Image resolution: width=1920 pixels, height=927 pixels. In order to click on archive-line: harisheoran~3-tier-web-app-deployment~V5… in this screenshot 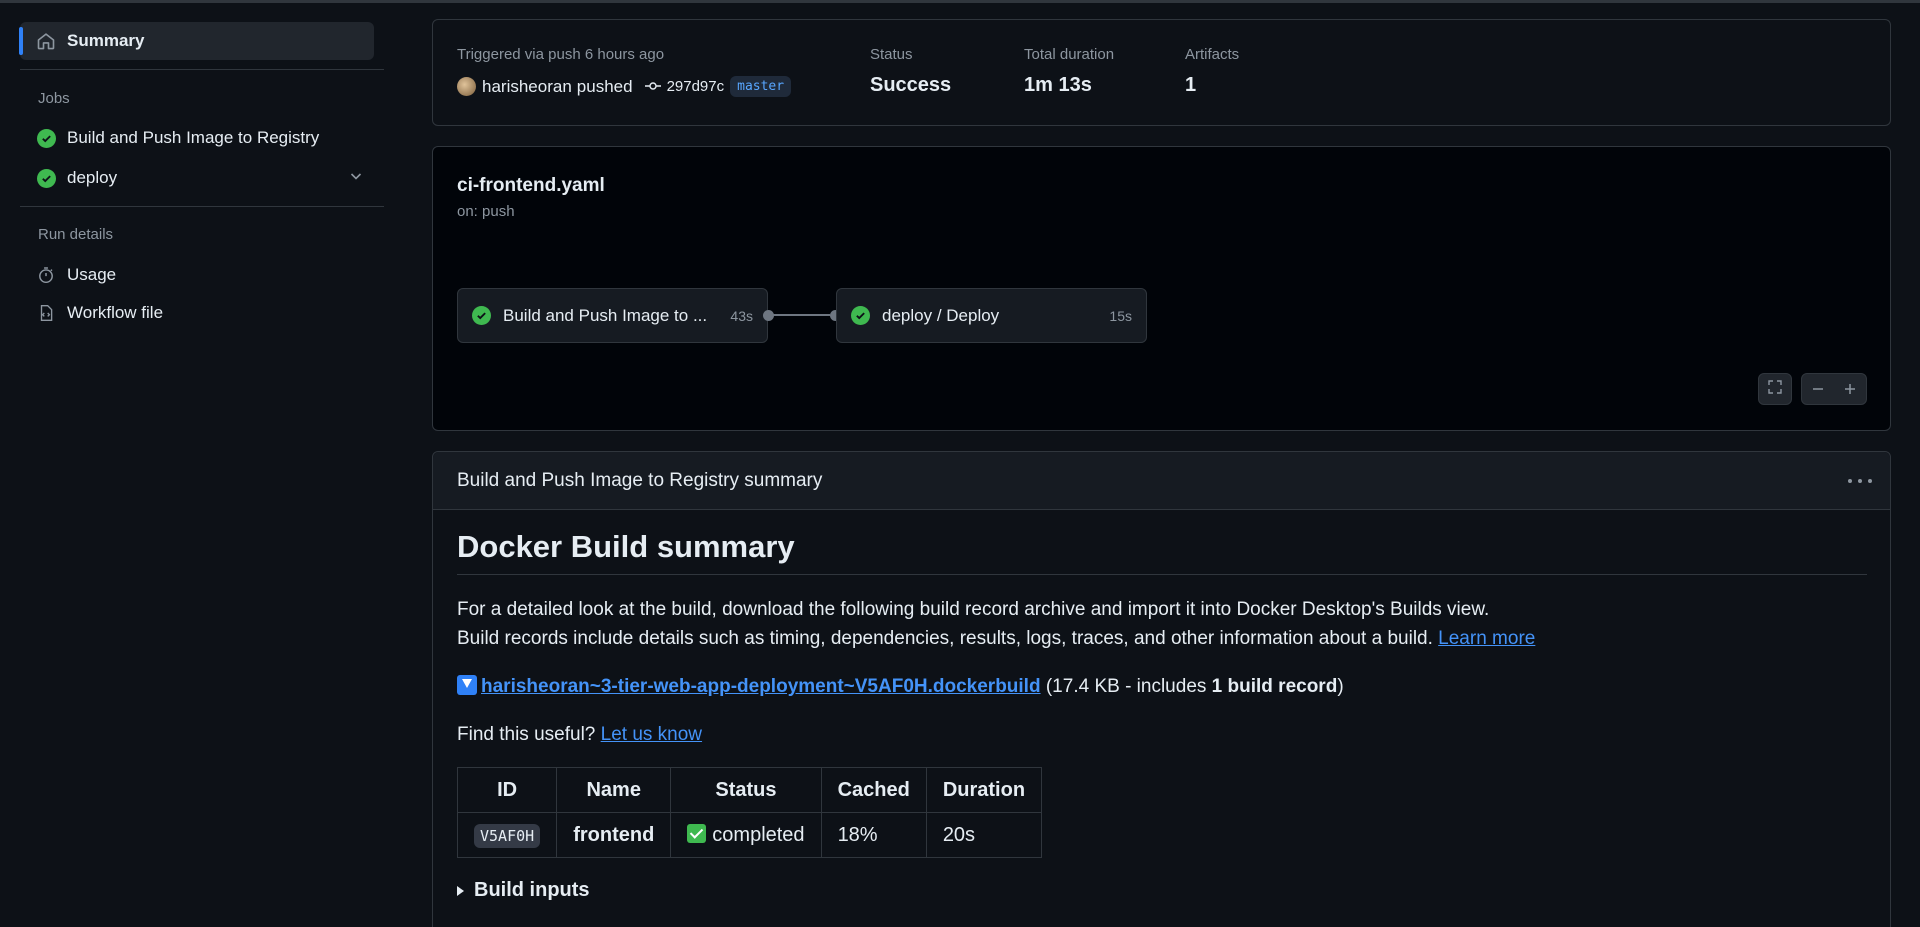, I will do `click(900, 686)`.